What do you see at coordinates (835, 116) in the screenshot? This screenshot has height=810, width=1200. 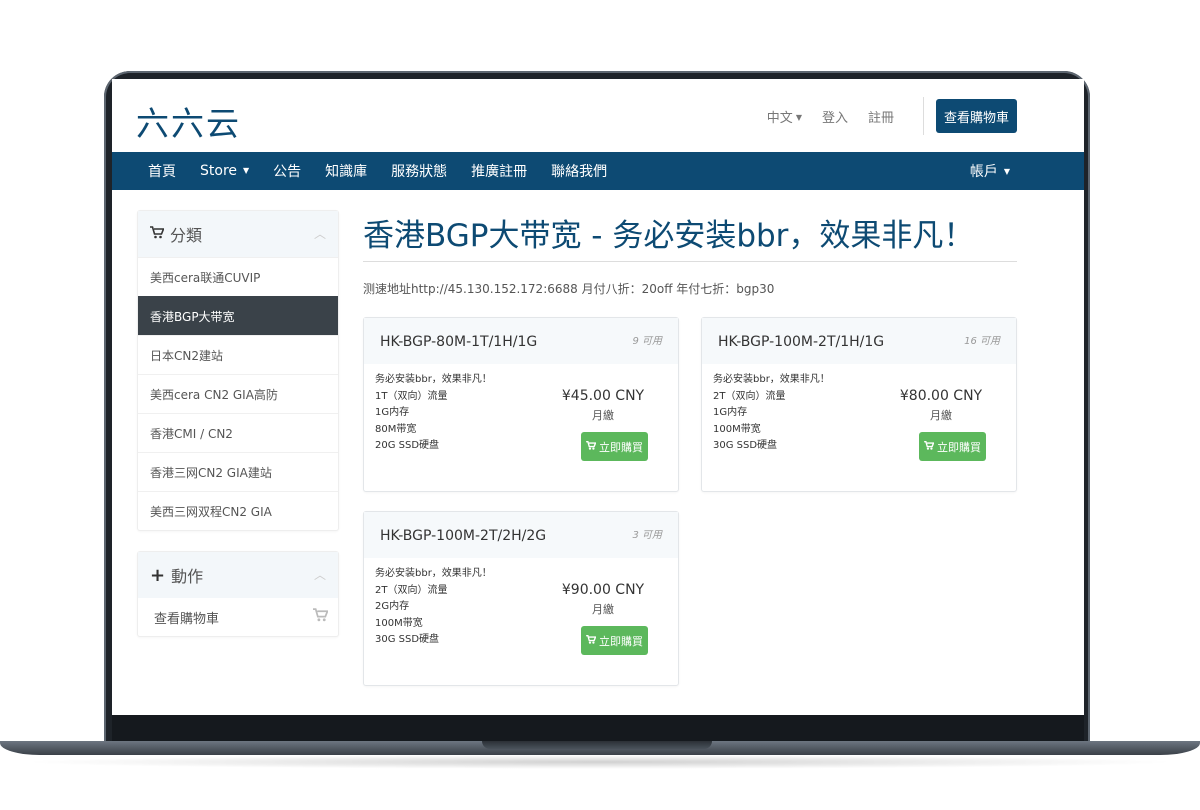 I see `login-link: 登入` at bounding box center [835, 116].